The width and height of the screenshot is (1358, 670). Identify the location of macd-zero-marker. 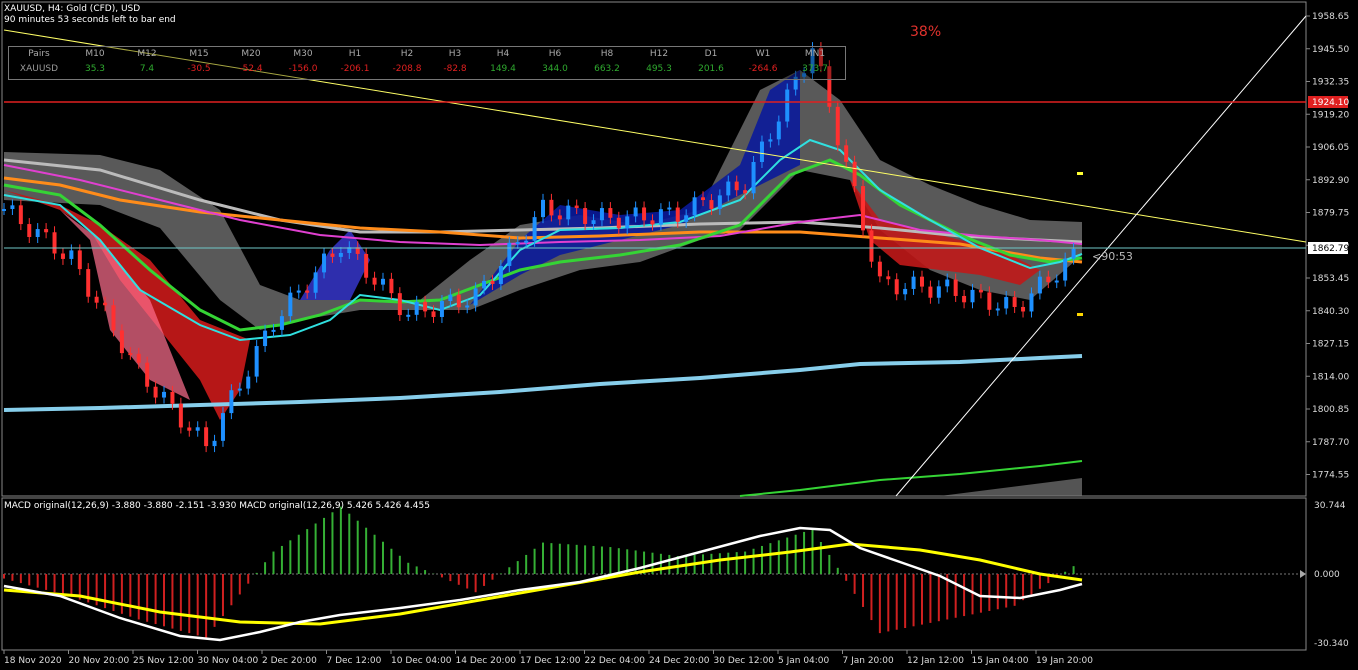
(1303, 574).